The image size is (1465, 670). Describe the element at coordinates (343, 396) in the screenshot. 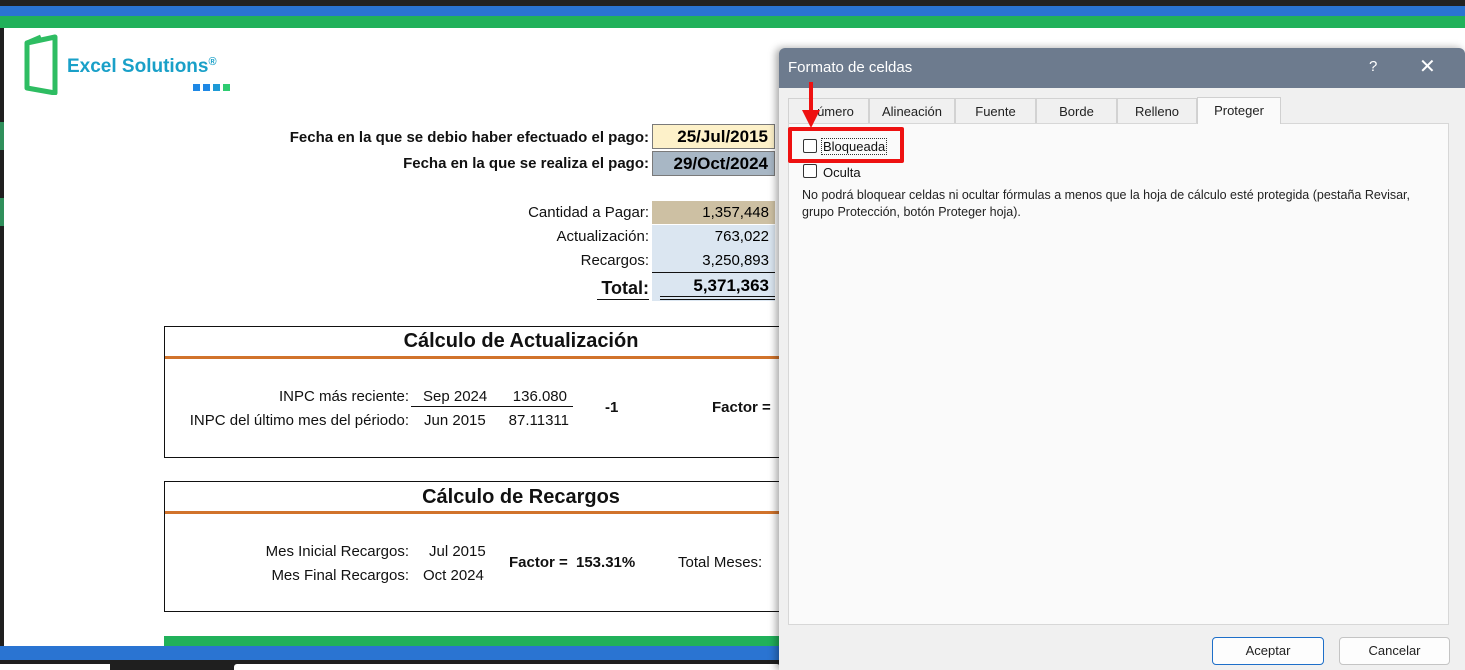

I see `inpc-recent-label: INPC más reciente:` at that location.